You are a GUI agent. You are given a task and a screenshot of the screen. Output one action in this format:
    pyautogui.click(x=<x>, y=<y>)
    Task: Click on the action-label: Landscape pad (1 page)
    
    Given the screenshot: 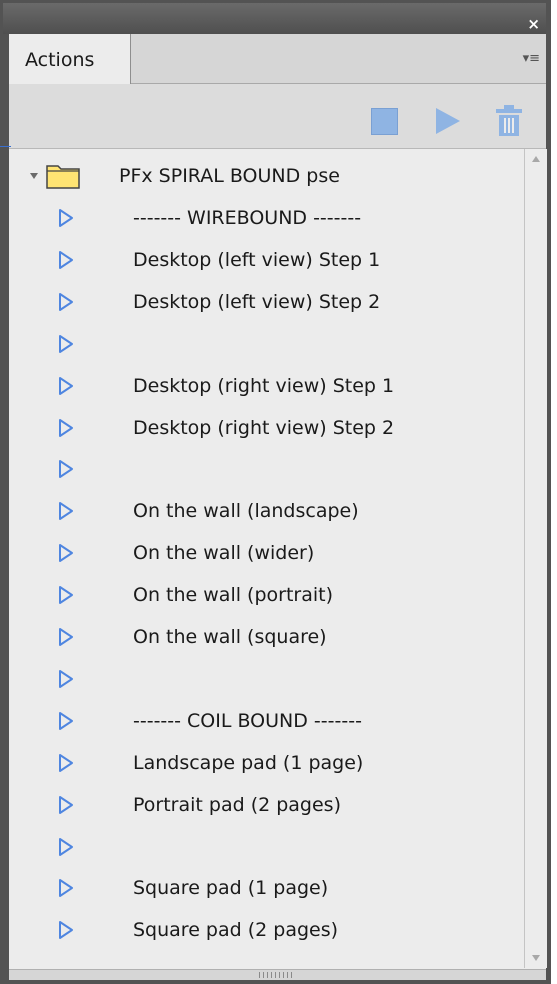 What is the action you would take?
    pyautogui.click(x=248, y=763)
    